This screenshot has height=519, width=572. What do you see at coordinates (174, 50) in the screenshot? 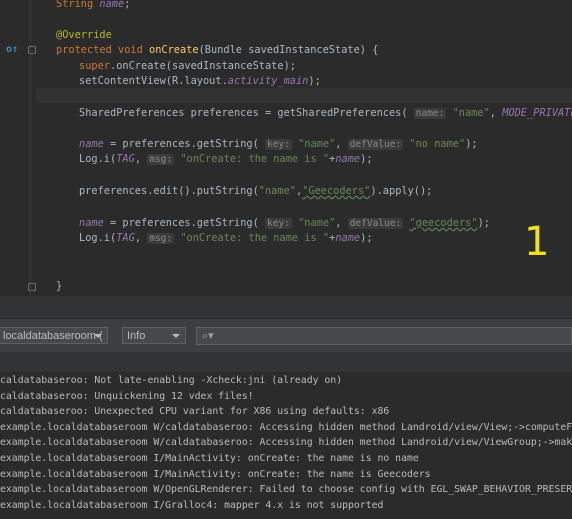
I see `code-token: onCreate` at bounding box center [174, 50].